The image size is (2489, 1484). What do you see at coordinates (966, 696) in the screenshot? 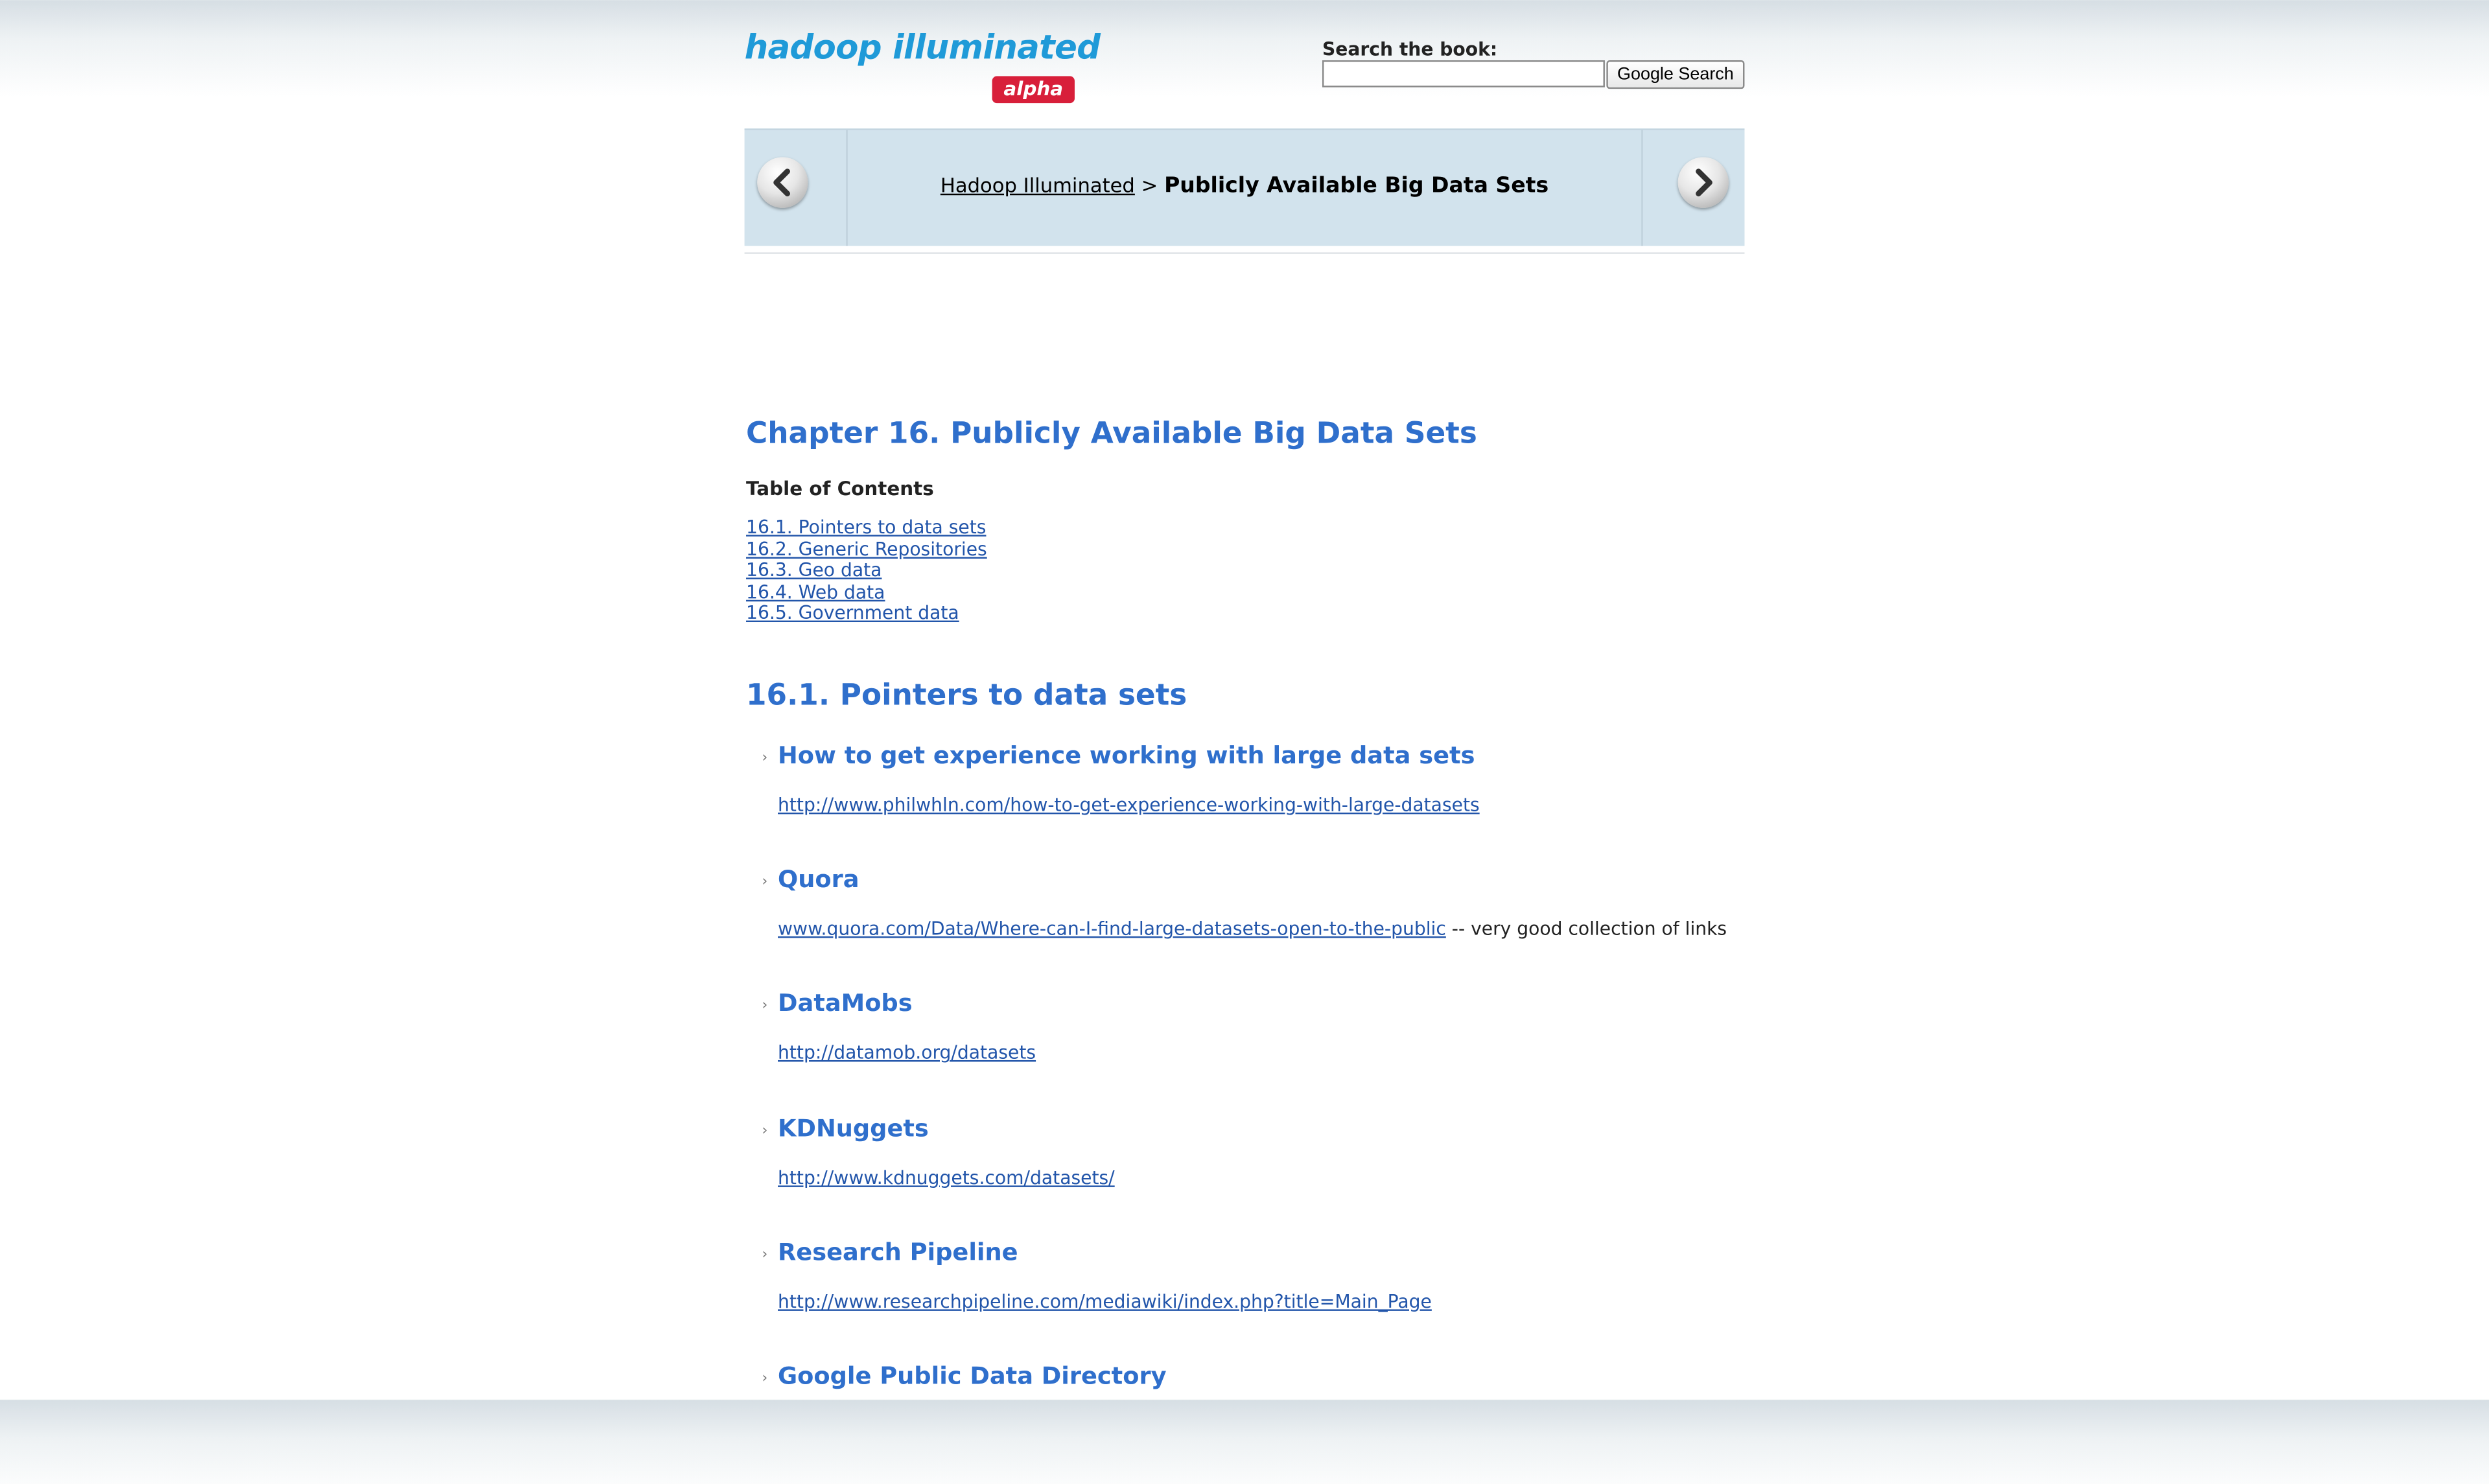
I see `section-title: 16.1. Pointers to data sets` at bounding box center [966, 696].